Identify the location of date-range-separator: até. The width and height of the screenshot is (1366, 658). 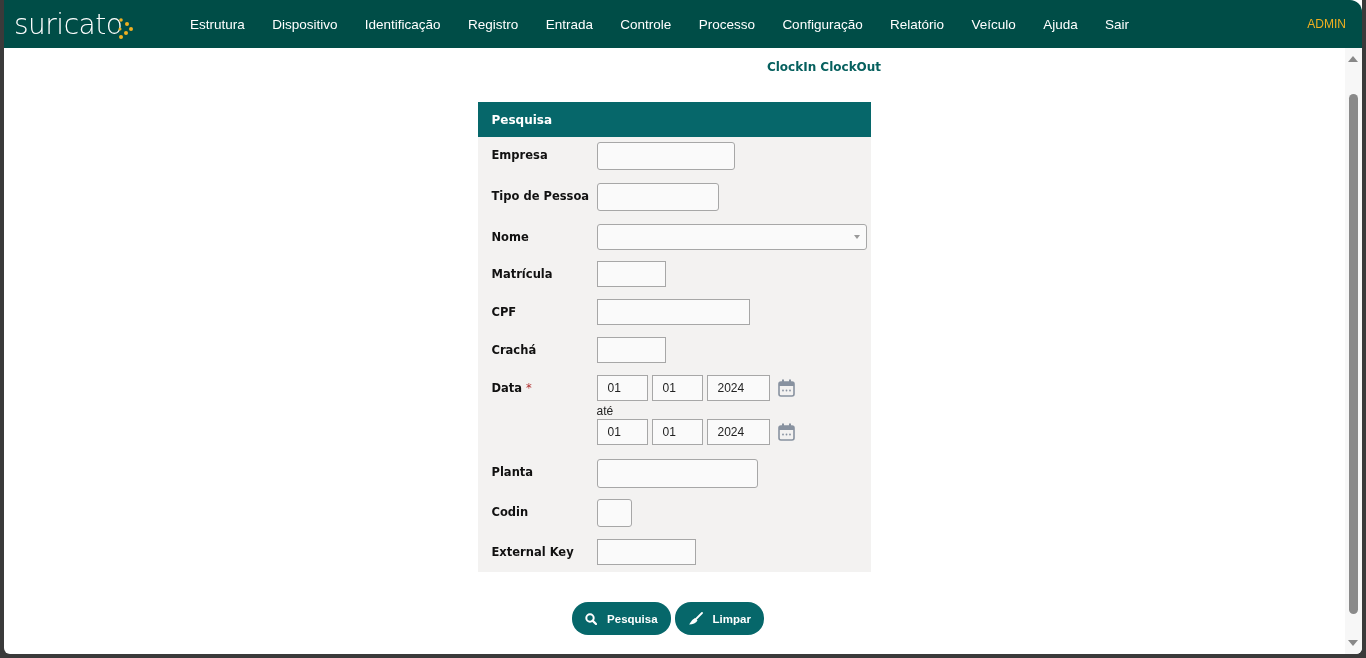
(605, 411).